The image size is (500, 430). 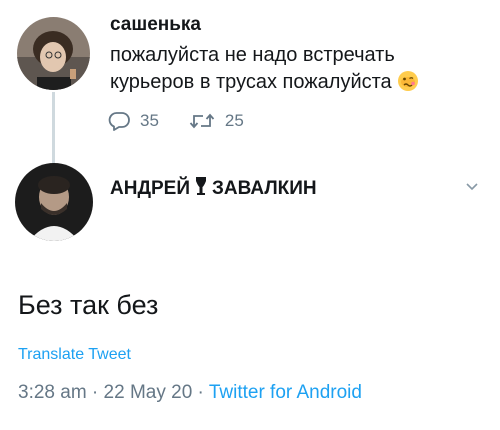 What do you see at coordinates (234, 120) in the screenshot?
I see `retweet-count: 25` at bounding box center [234, 120].